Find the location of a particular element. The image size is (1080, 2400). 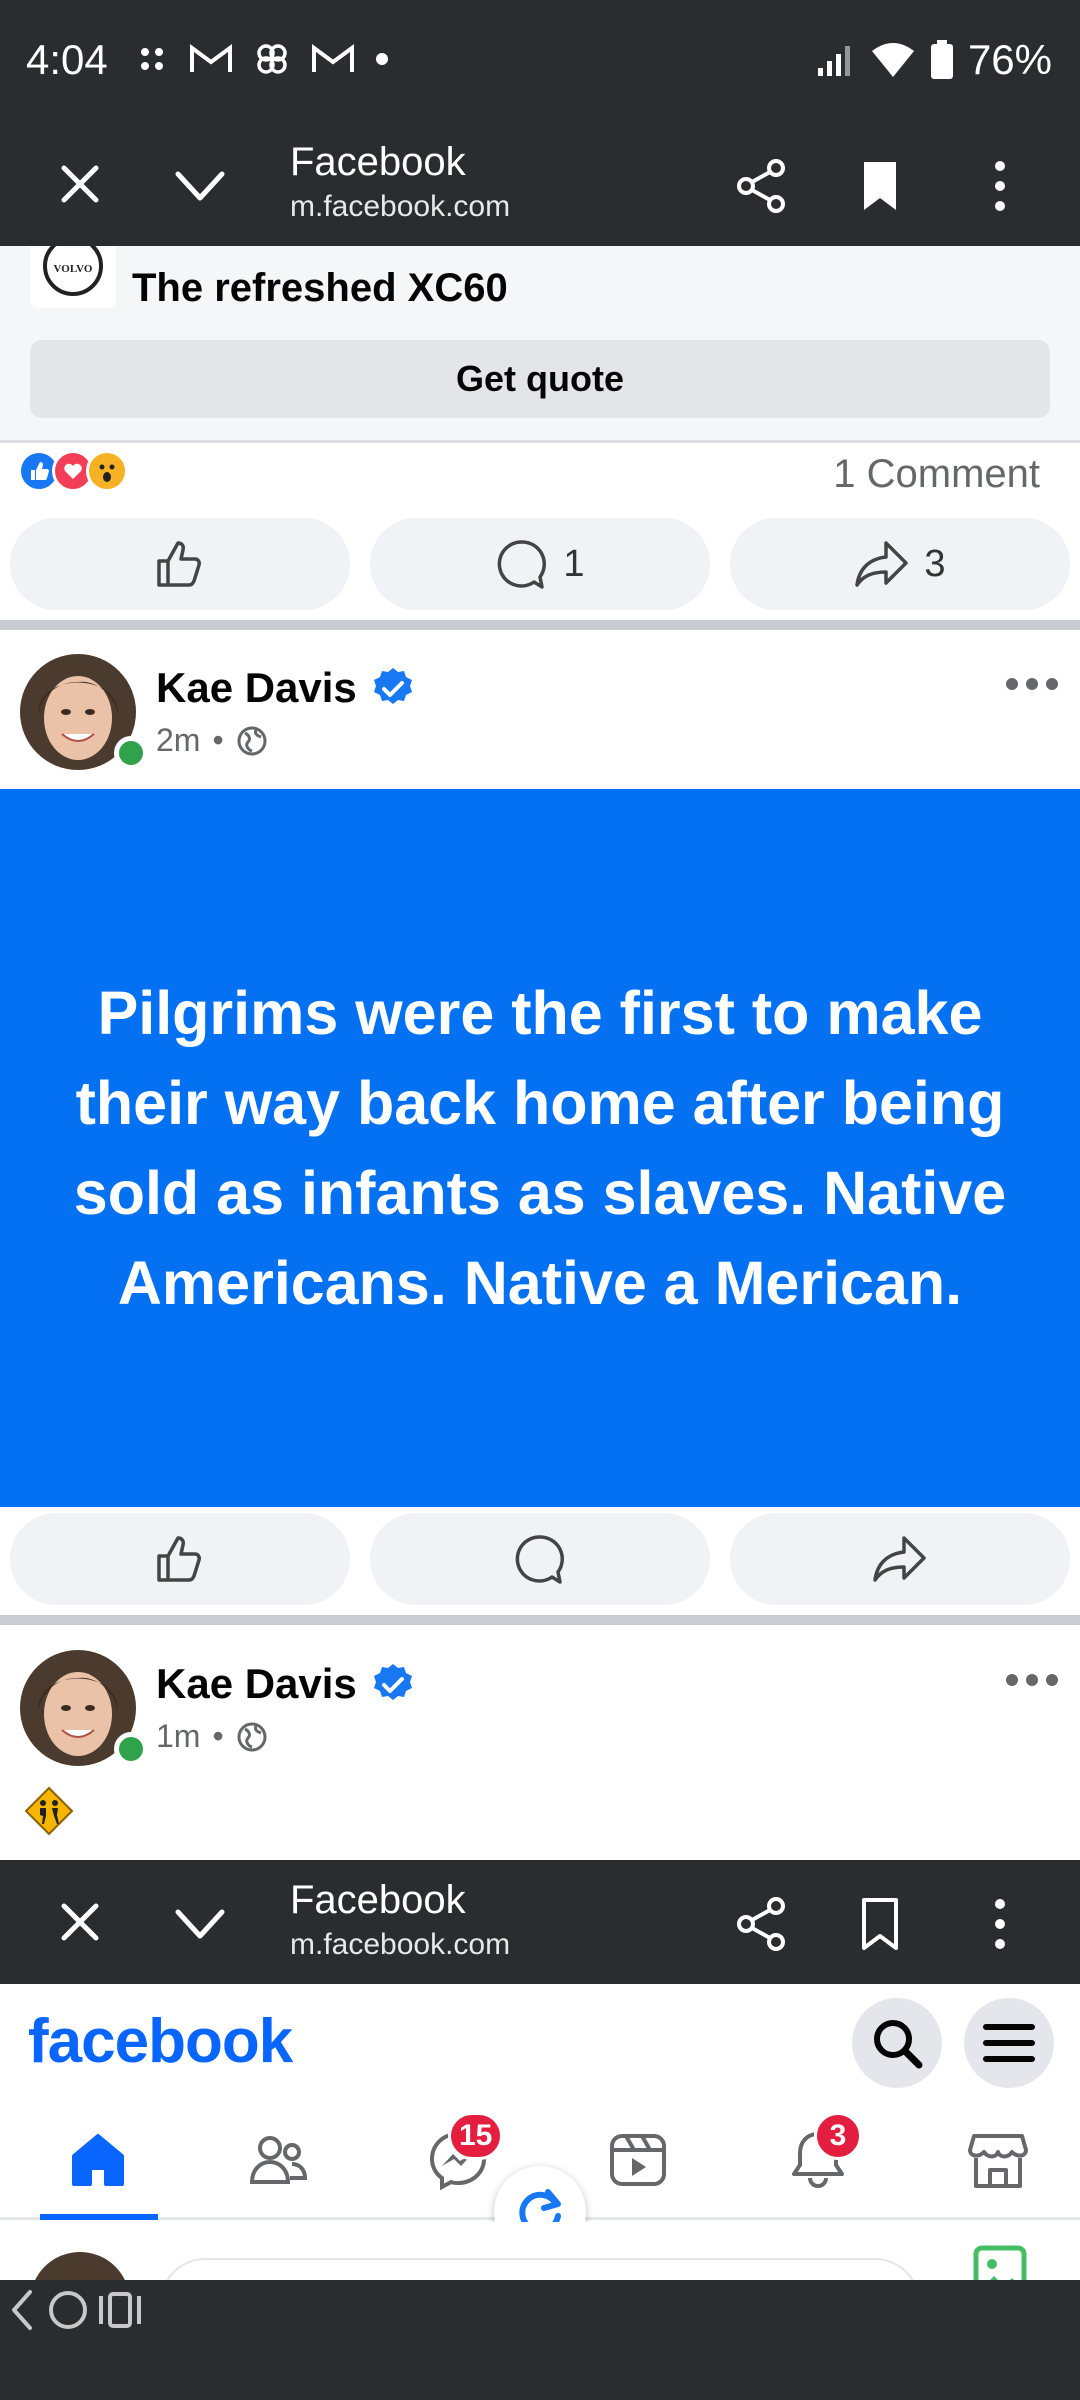

avatar is located at coordinates (80, 2266).